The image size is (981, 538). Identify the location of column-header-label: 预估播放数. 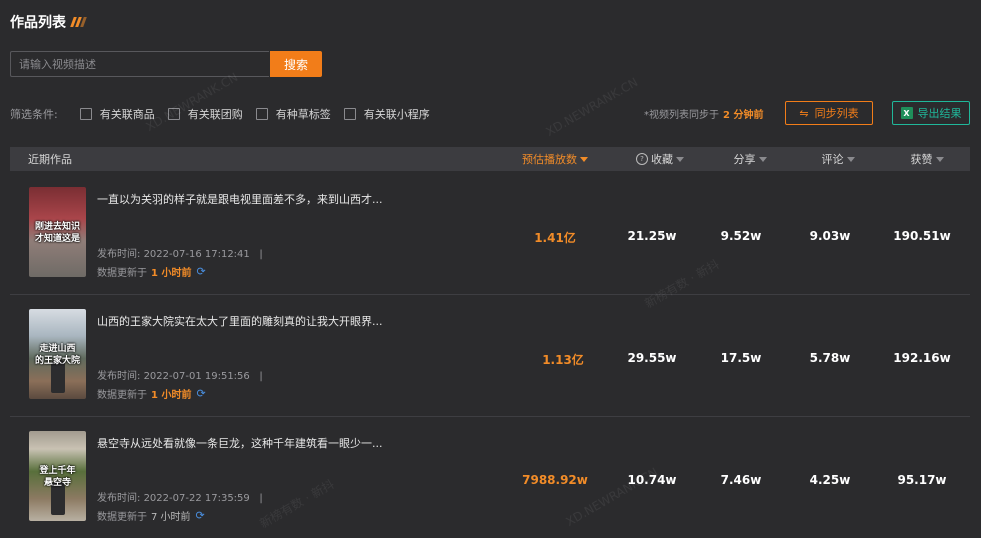
(549, 159).